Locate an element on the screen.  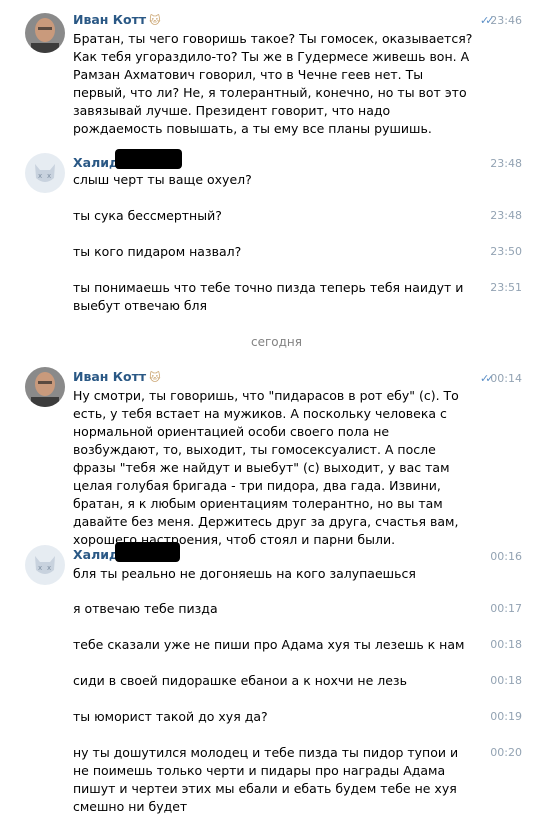
message-text: ты кого пидаром назвал? is located at coordinates (157, 251).